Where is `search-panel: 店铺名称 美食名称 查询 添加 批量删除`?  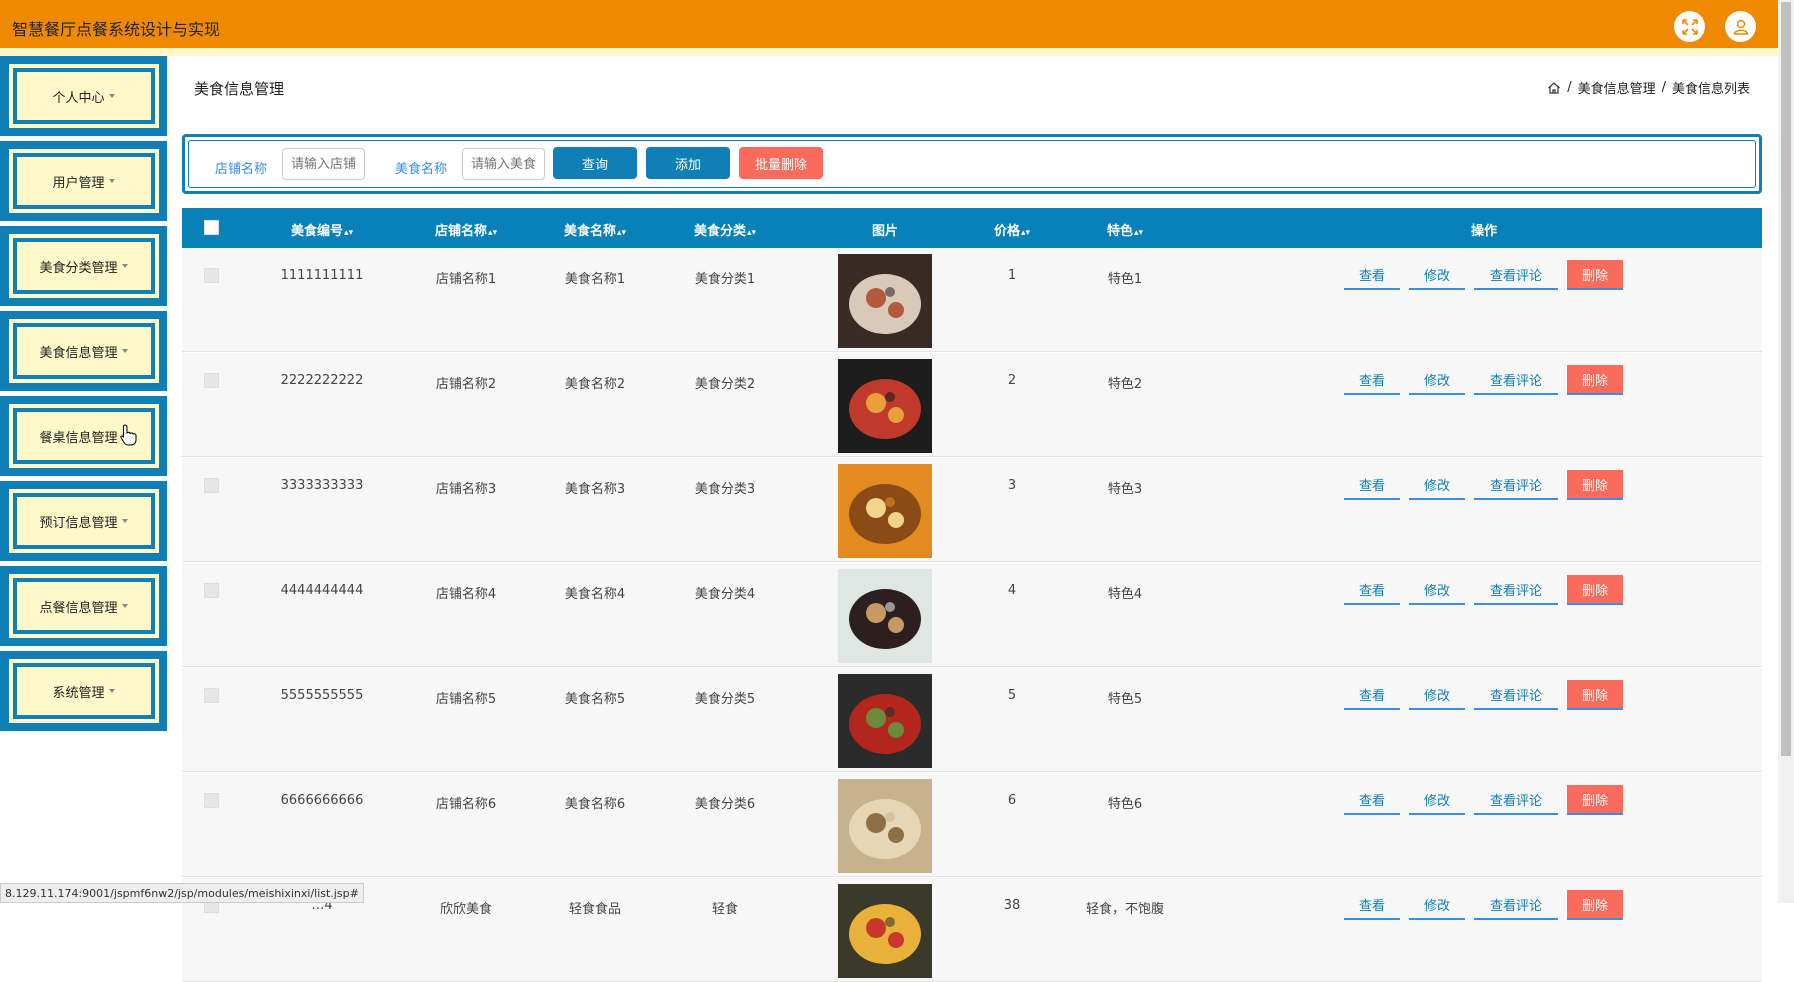 search-panel: 店铺名称 美食名称 查询 添加 批量删除 is located at coordinates (972, 164).